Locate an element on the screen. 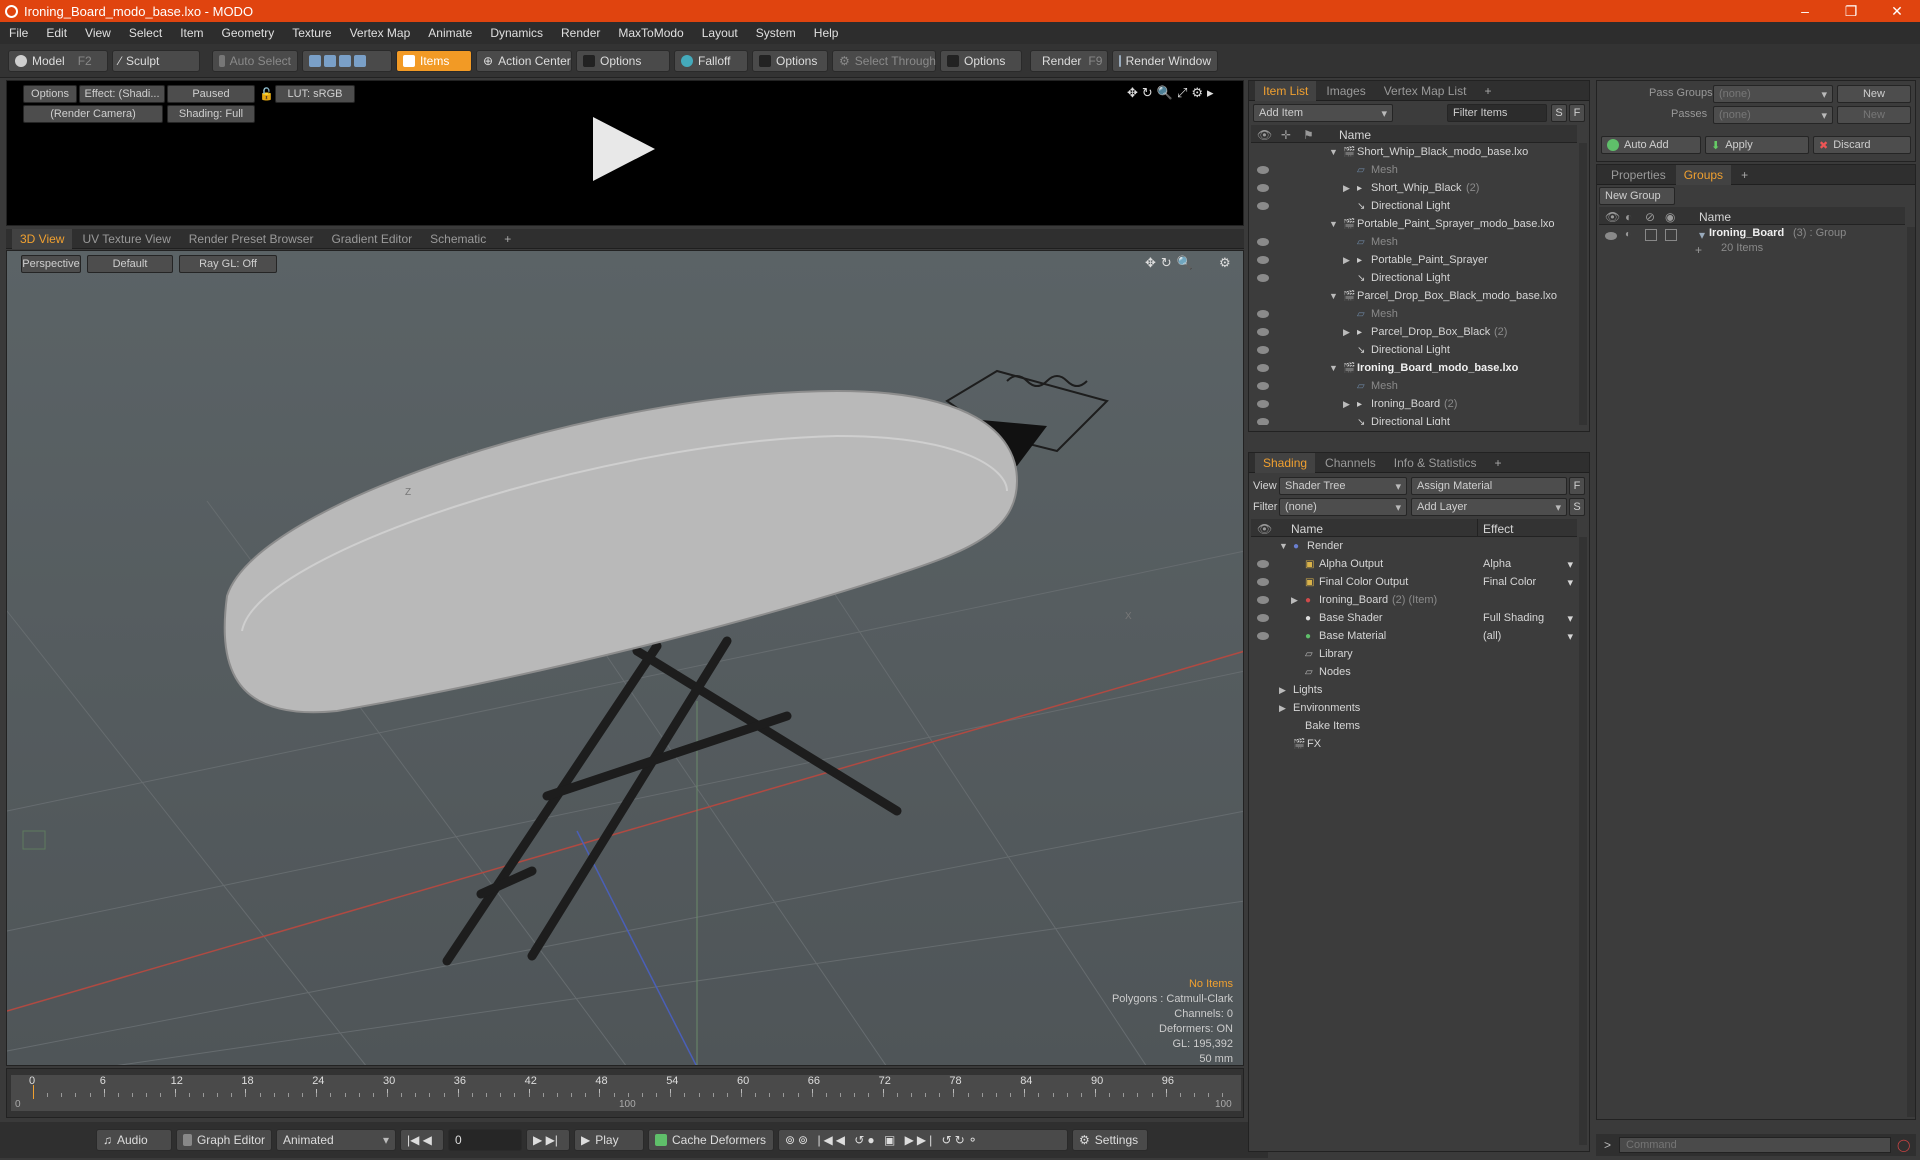 Image resolution: width=1920 pixels, height=1160 pixels. menu-vertex-map: Vertex Map is located at coordinates (380, 33).